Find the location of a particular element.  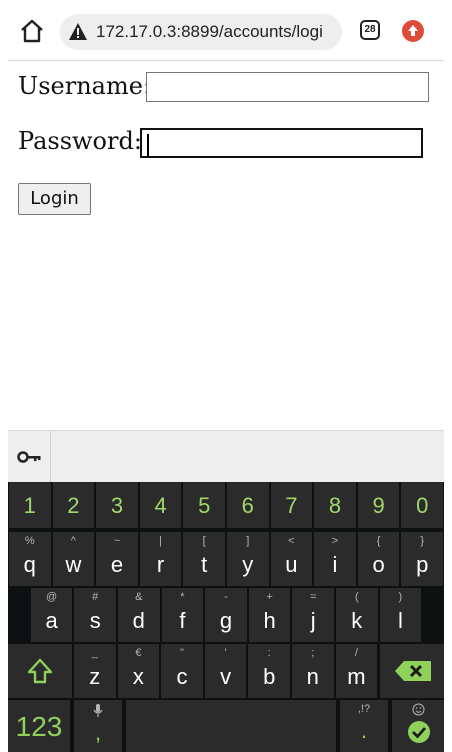

key-u: < u is located at coordinates (291, 559).